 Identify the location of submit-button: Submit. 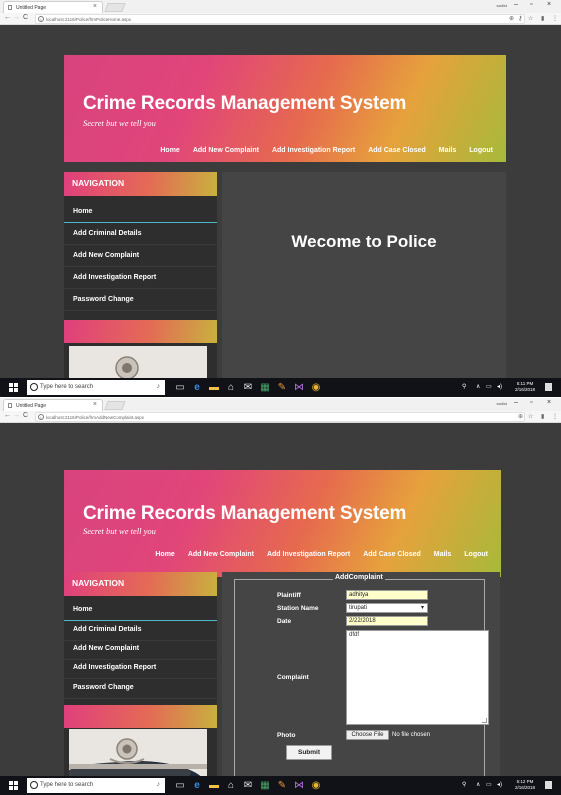
(309, 752).